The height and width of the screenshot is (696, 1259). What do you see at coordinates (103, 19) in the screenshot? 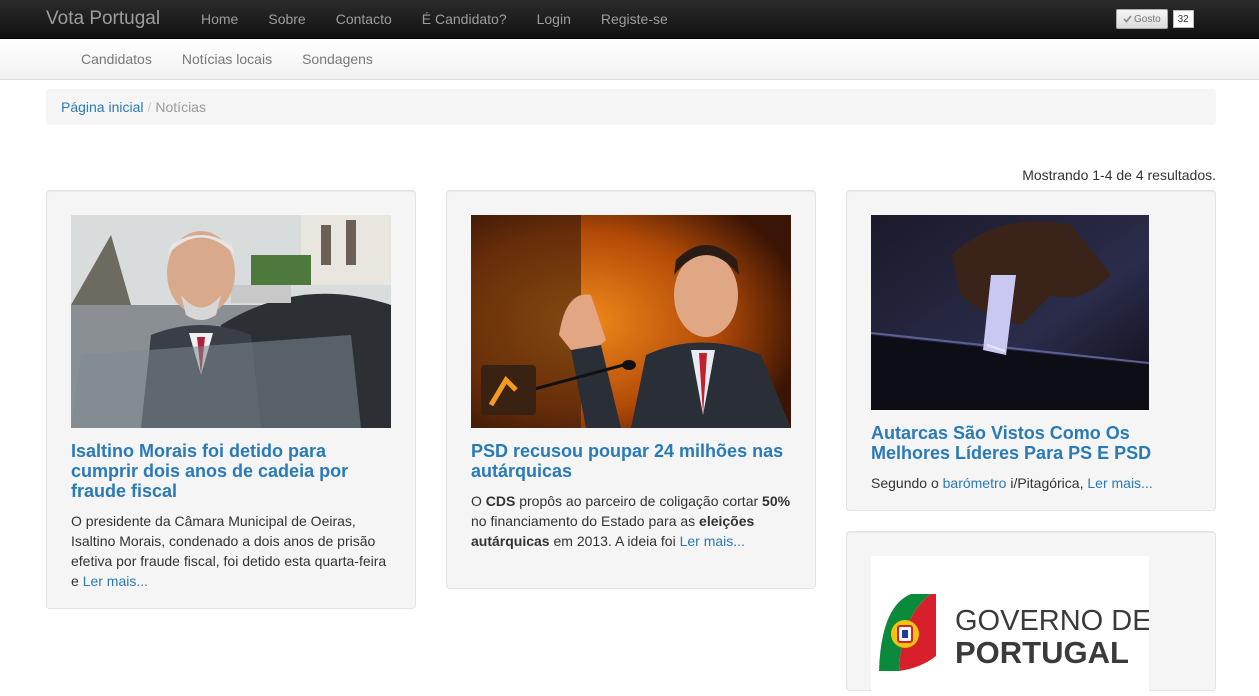
I see `brand-link: Vota Portugal` at bounding box center [103, 19].